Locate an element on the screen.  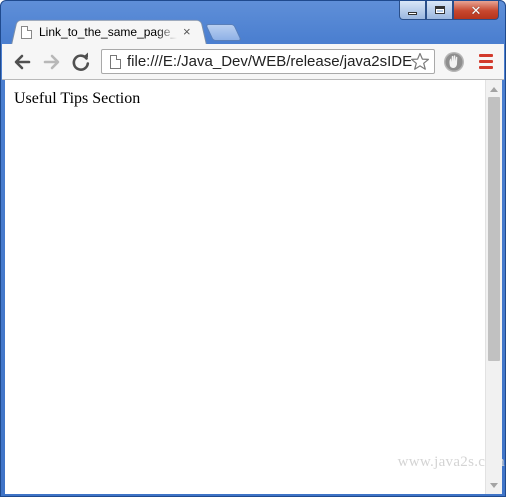
menu-icon is located at coordinates (486, 62).